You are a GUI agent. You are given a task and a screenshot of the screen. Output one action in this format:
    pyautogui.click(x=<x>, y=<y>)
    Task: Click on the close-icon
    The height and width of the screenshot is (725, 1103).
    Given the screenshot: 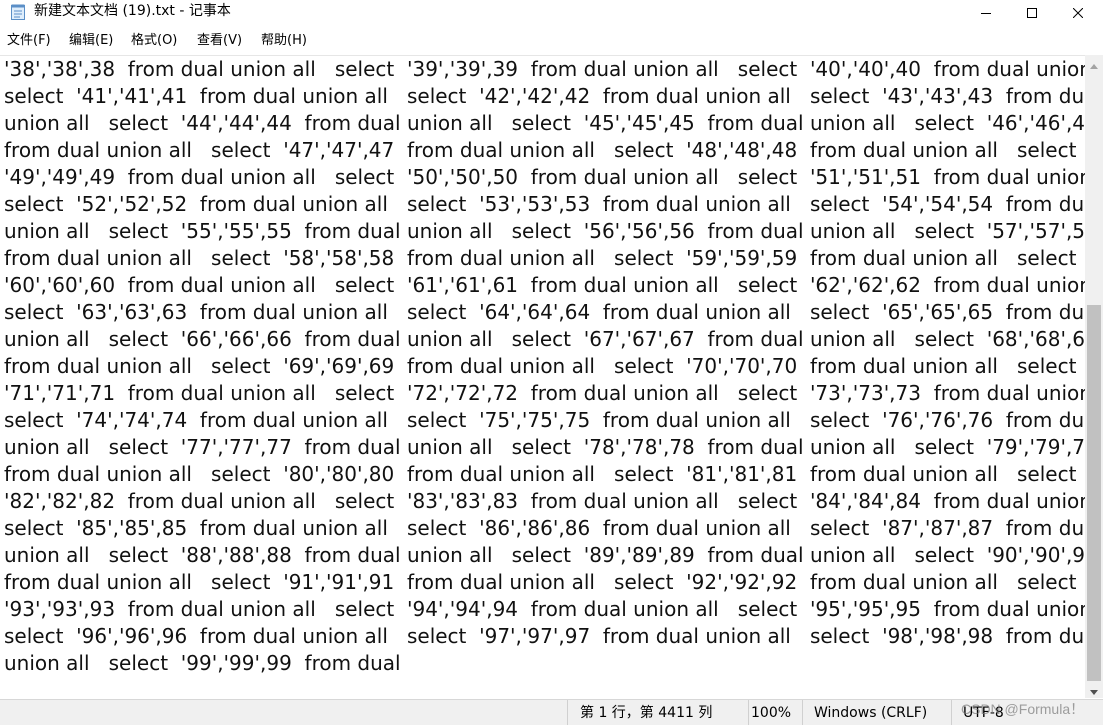 What is the action you would take?
    pyautogui.click(x=1078, y=12)
    